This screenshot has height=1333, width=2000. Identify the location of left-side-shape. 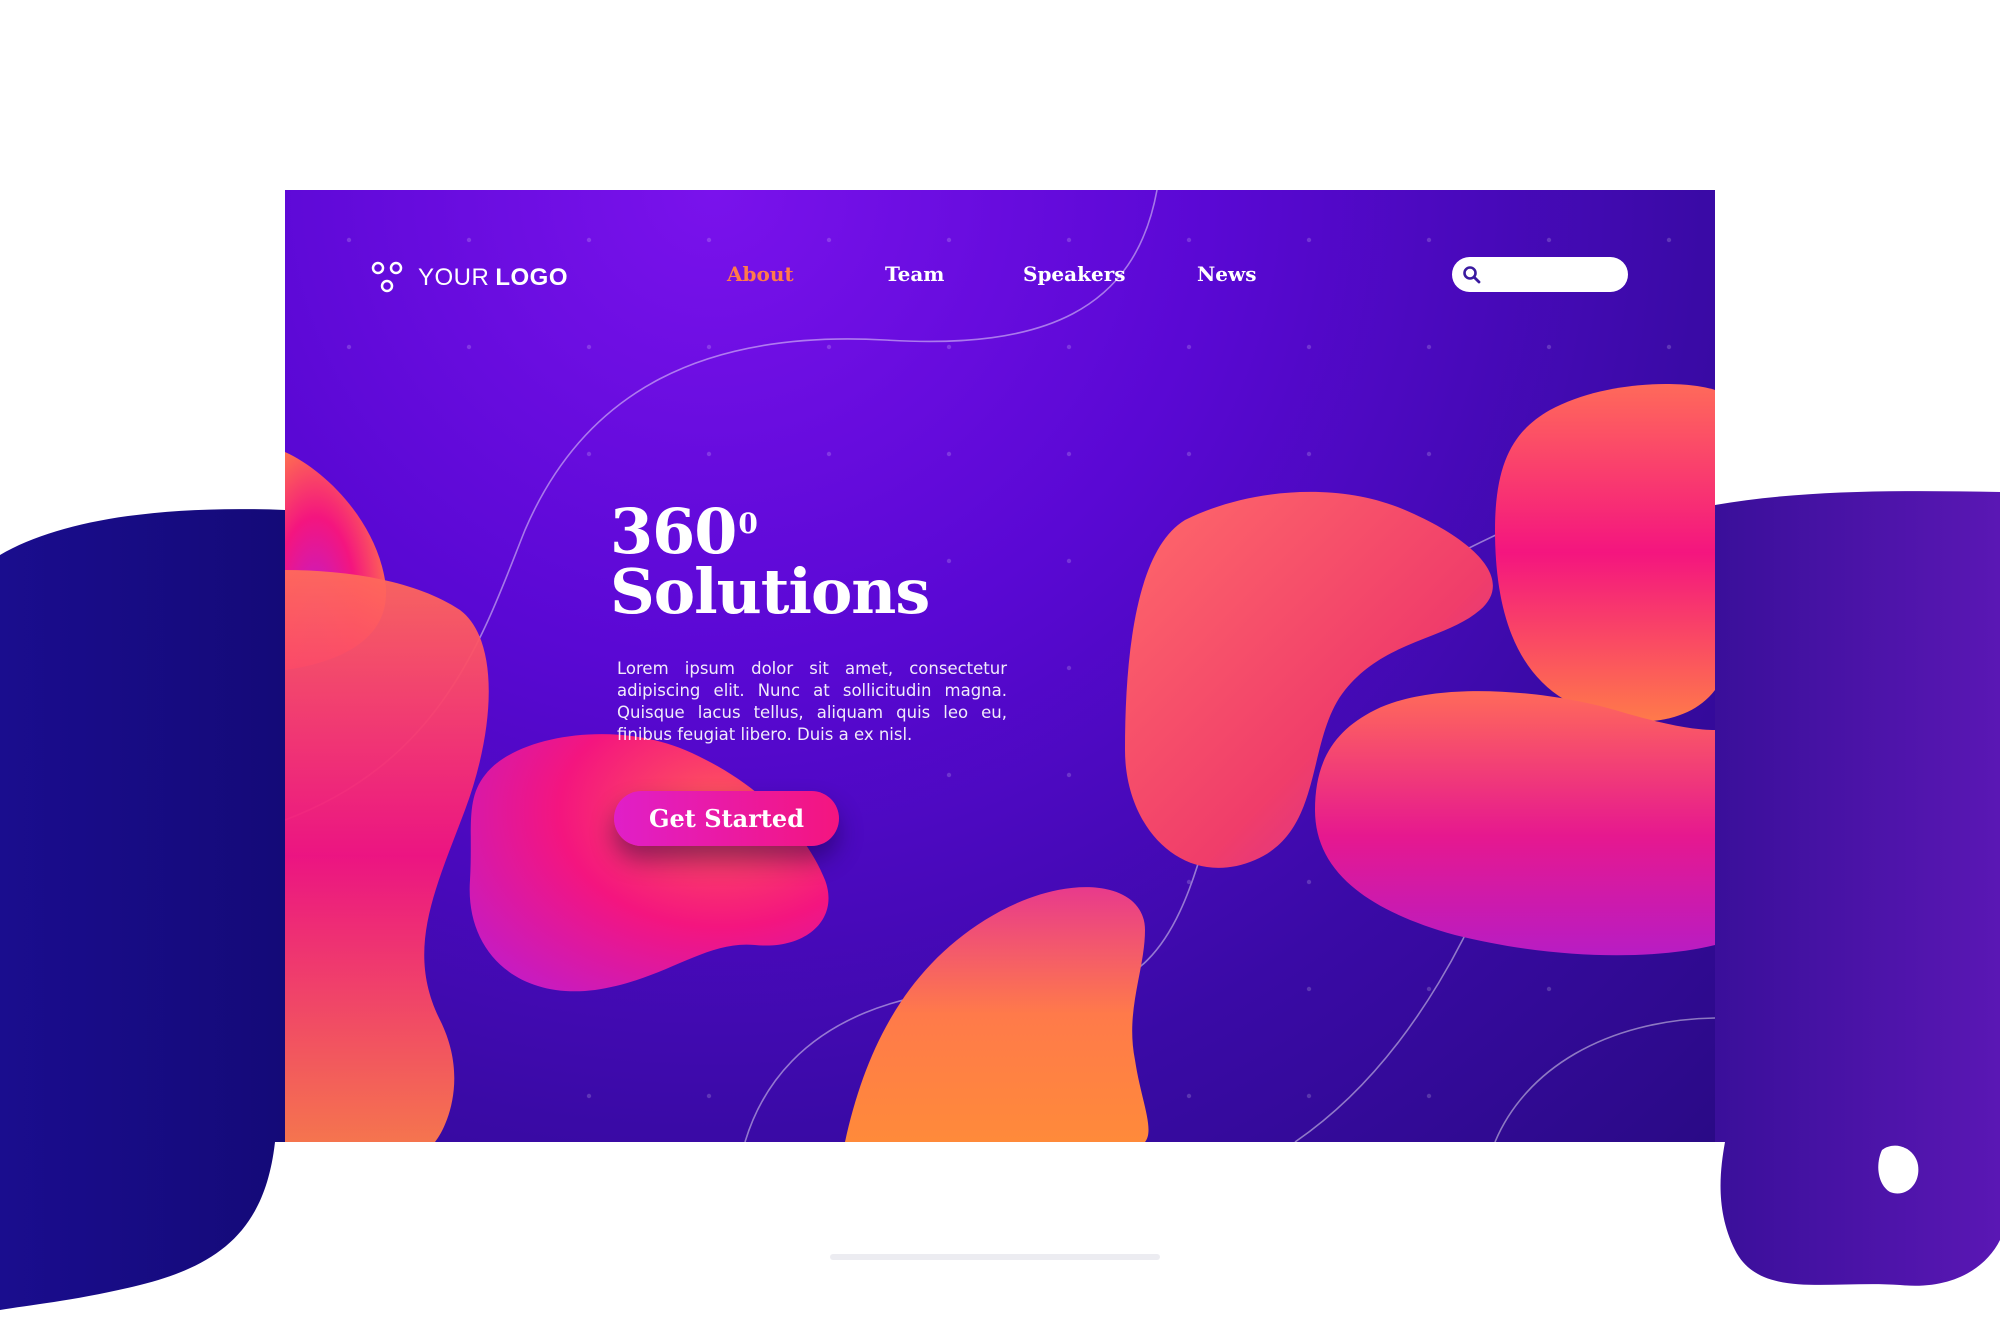
(142, 909).